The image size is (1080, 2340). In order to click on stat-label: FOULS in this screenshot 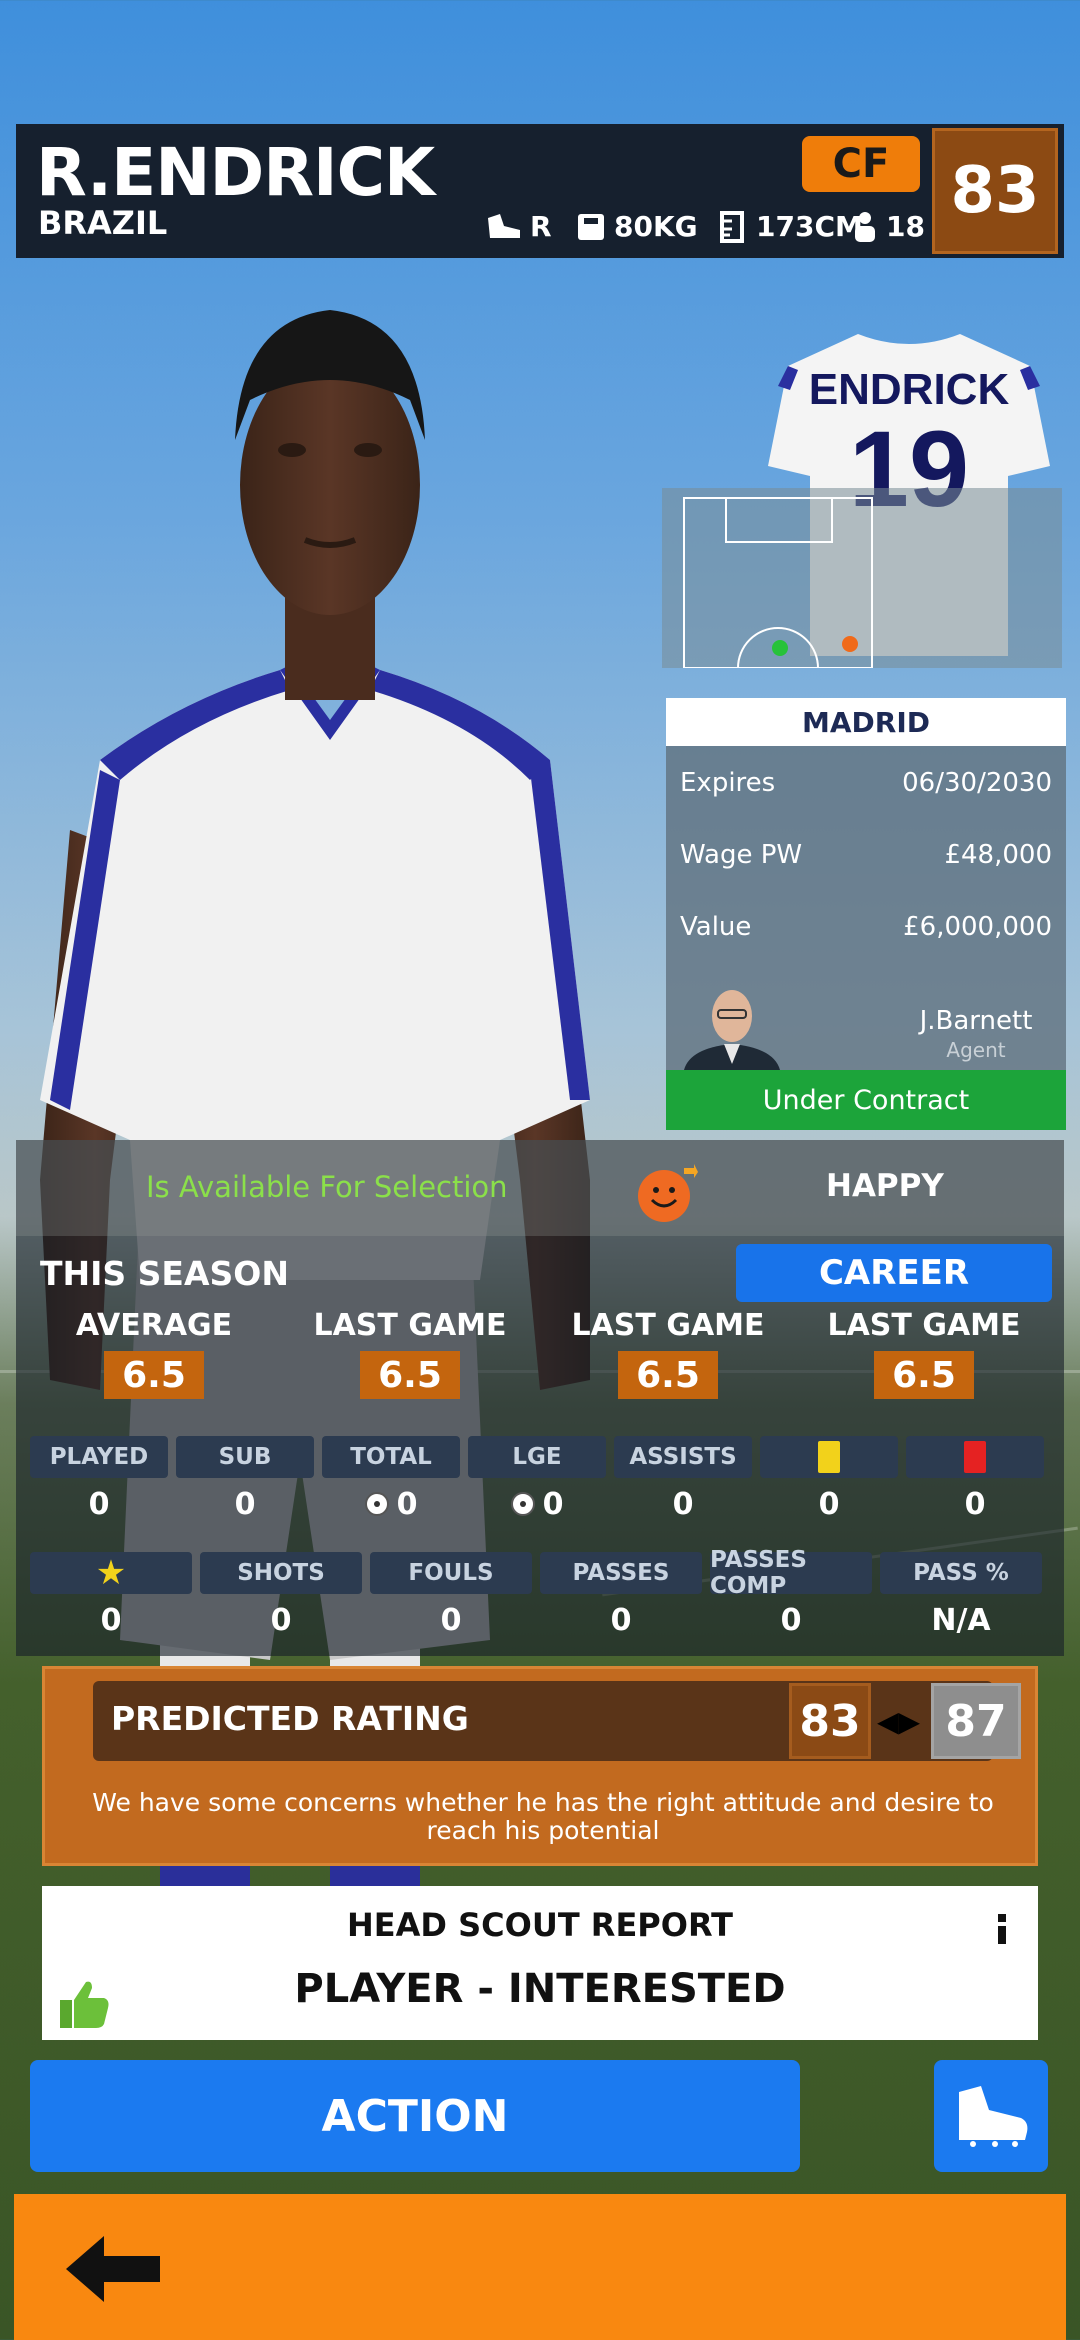, I will do `click(451, 1573)`.